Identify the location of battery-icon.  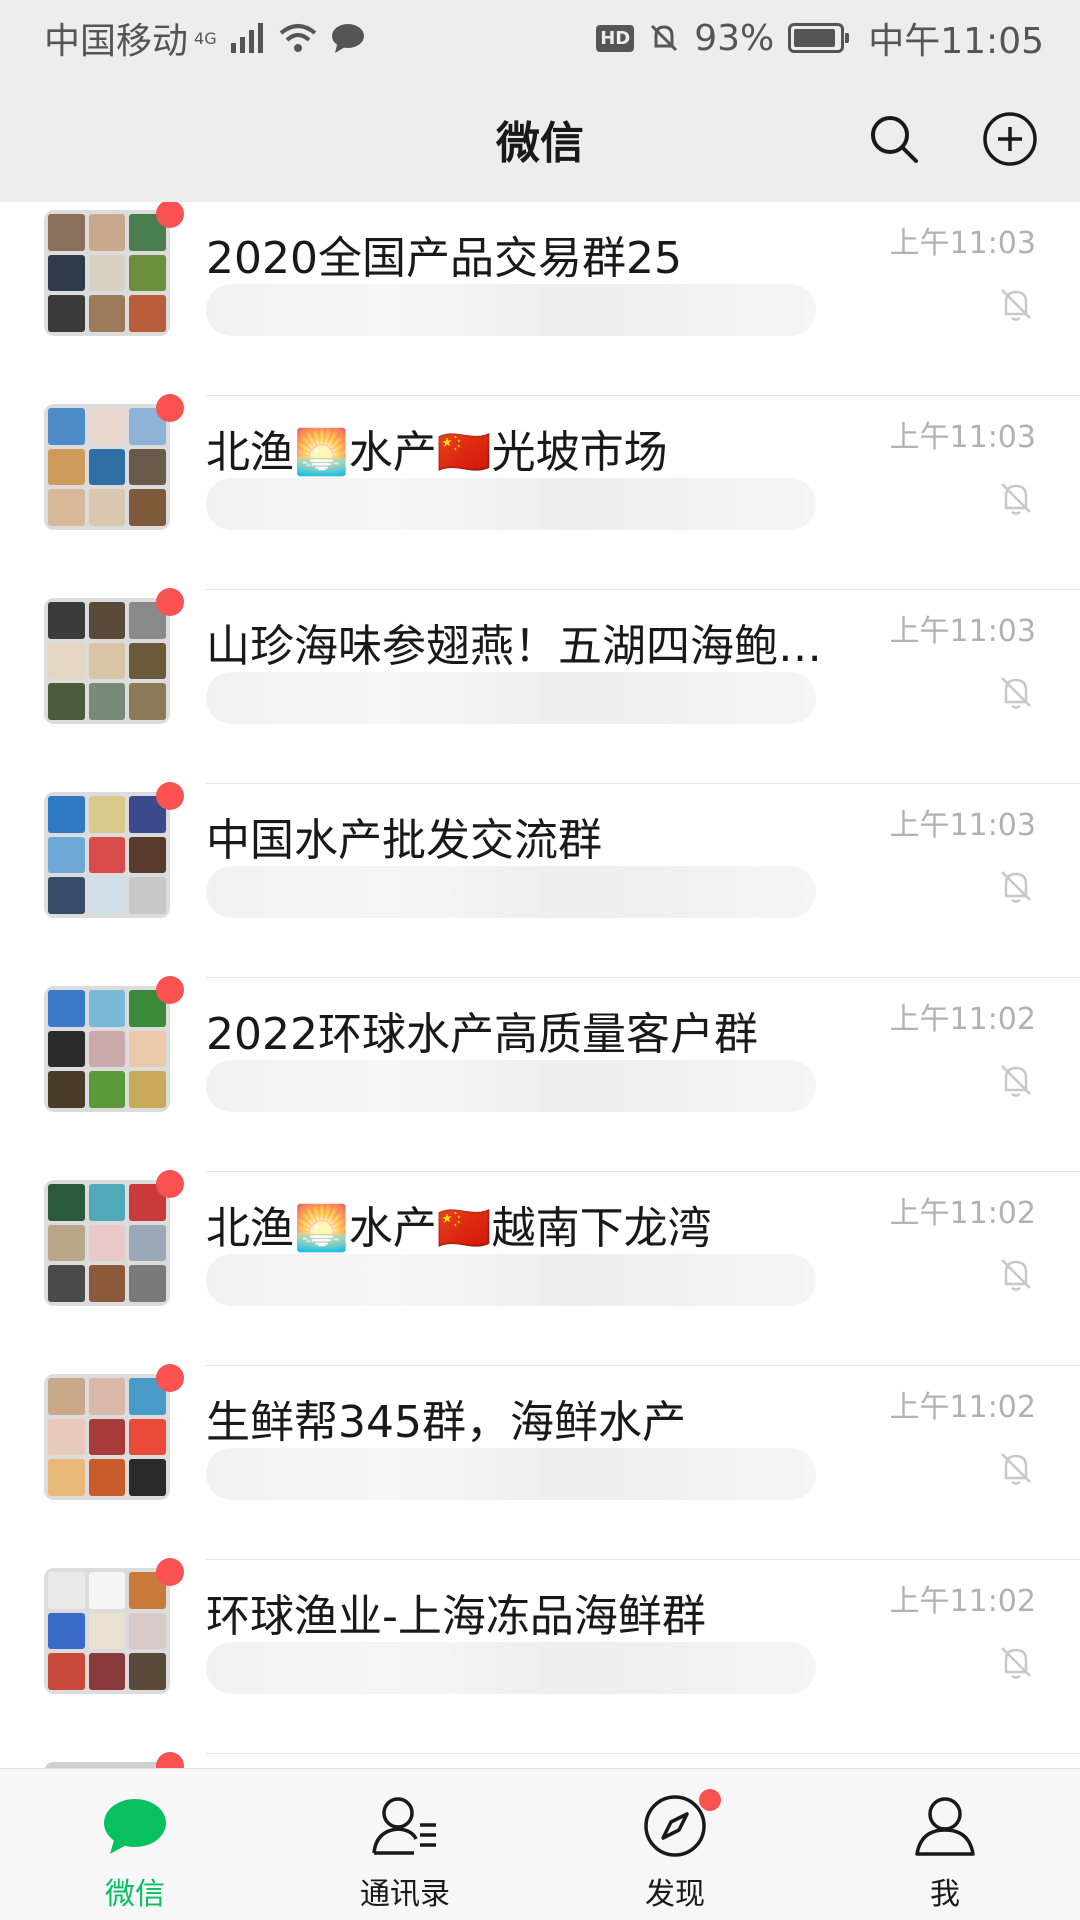
(819, 38).